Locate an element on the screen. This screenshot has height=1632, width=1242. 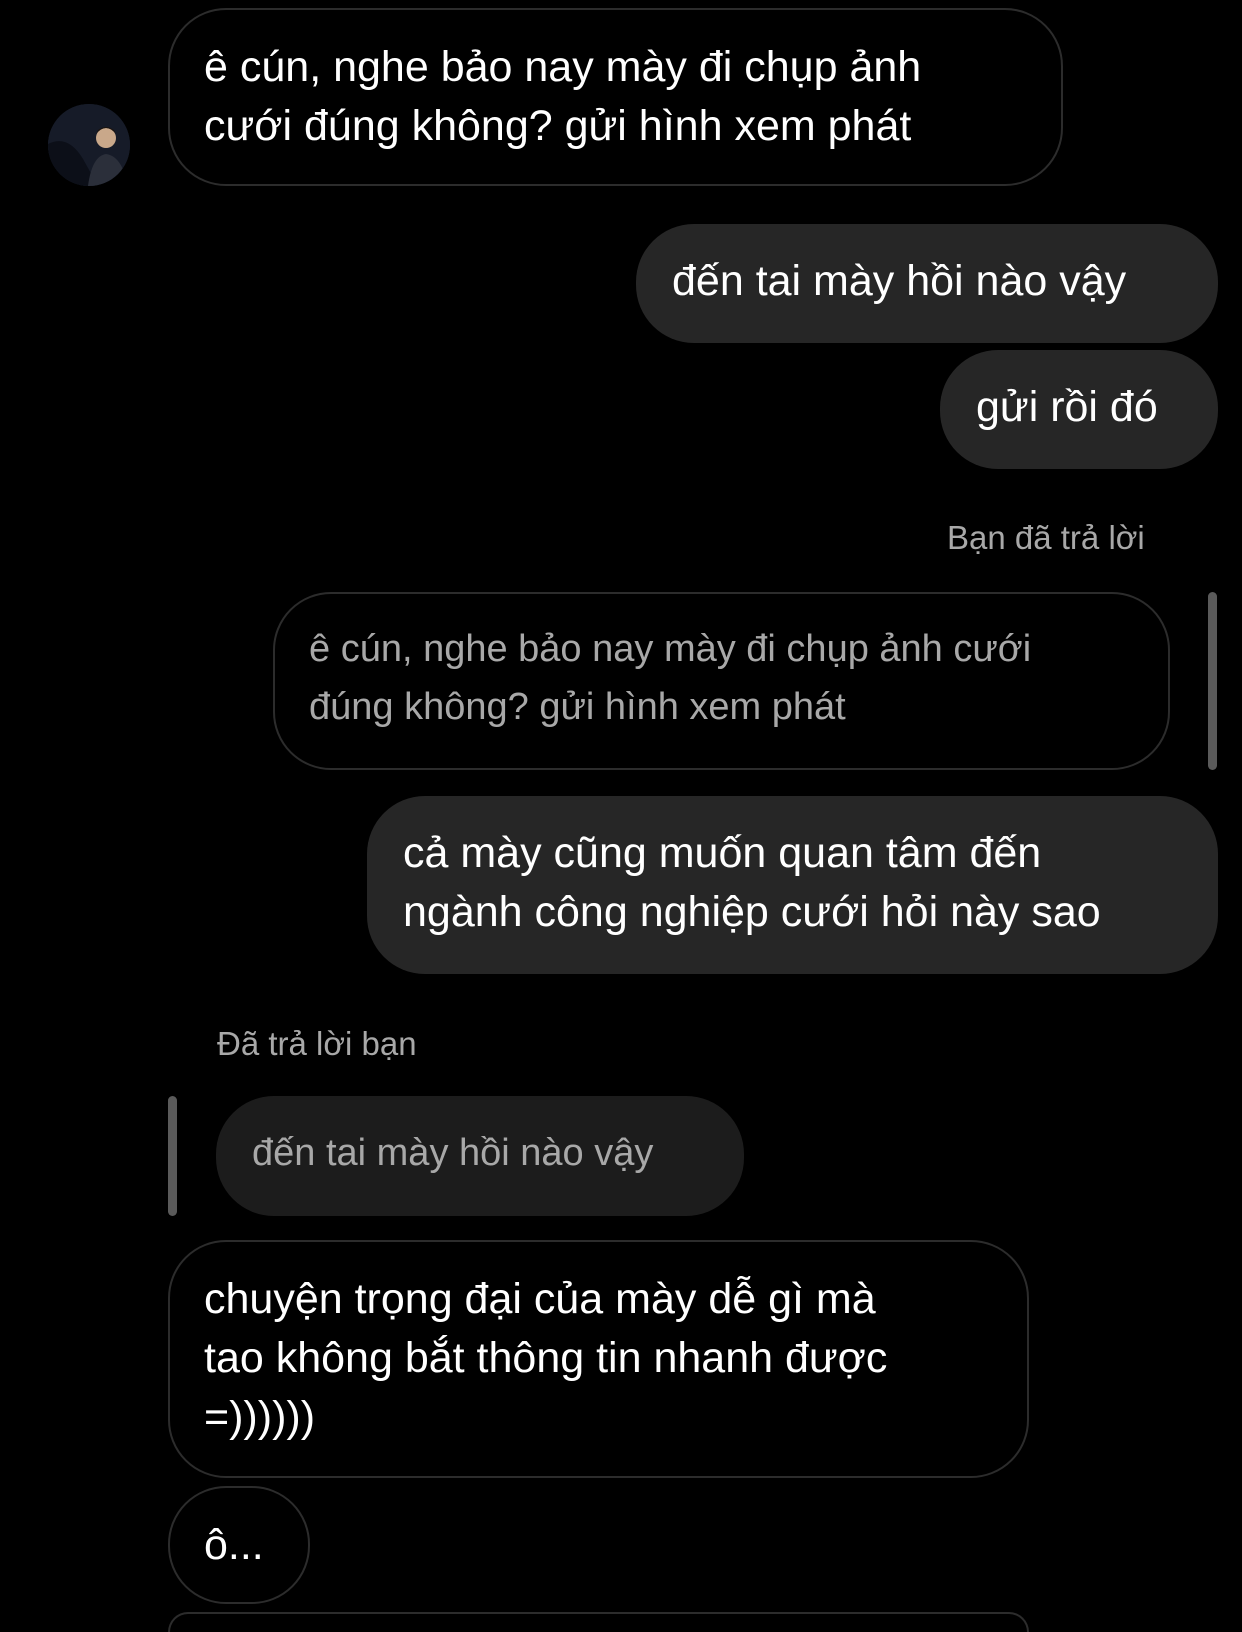
message-text-line: ê cún, nghe bảo nay mày đi chụp ảnh is located at coordinates (563, 67).